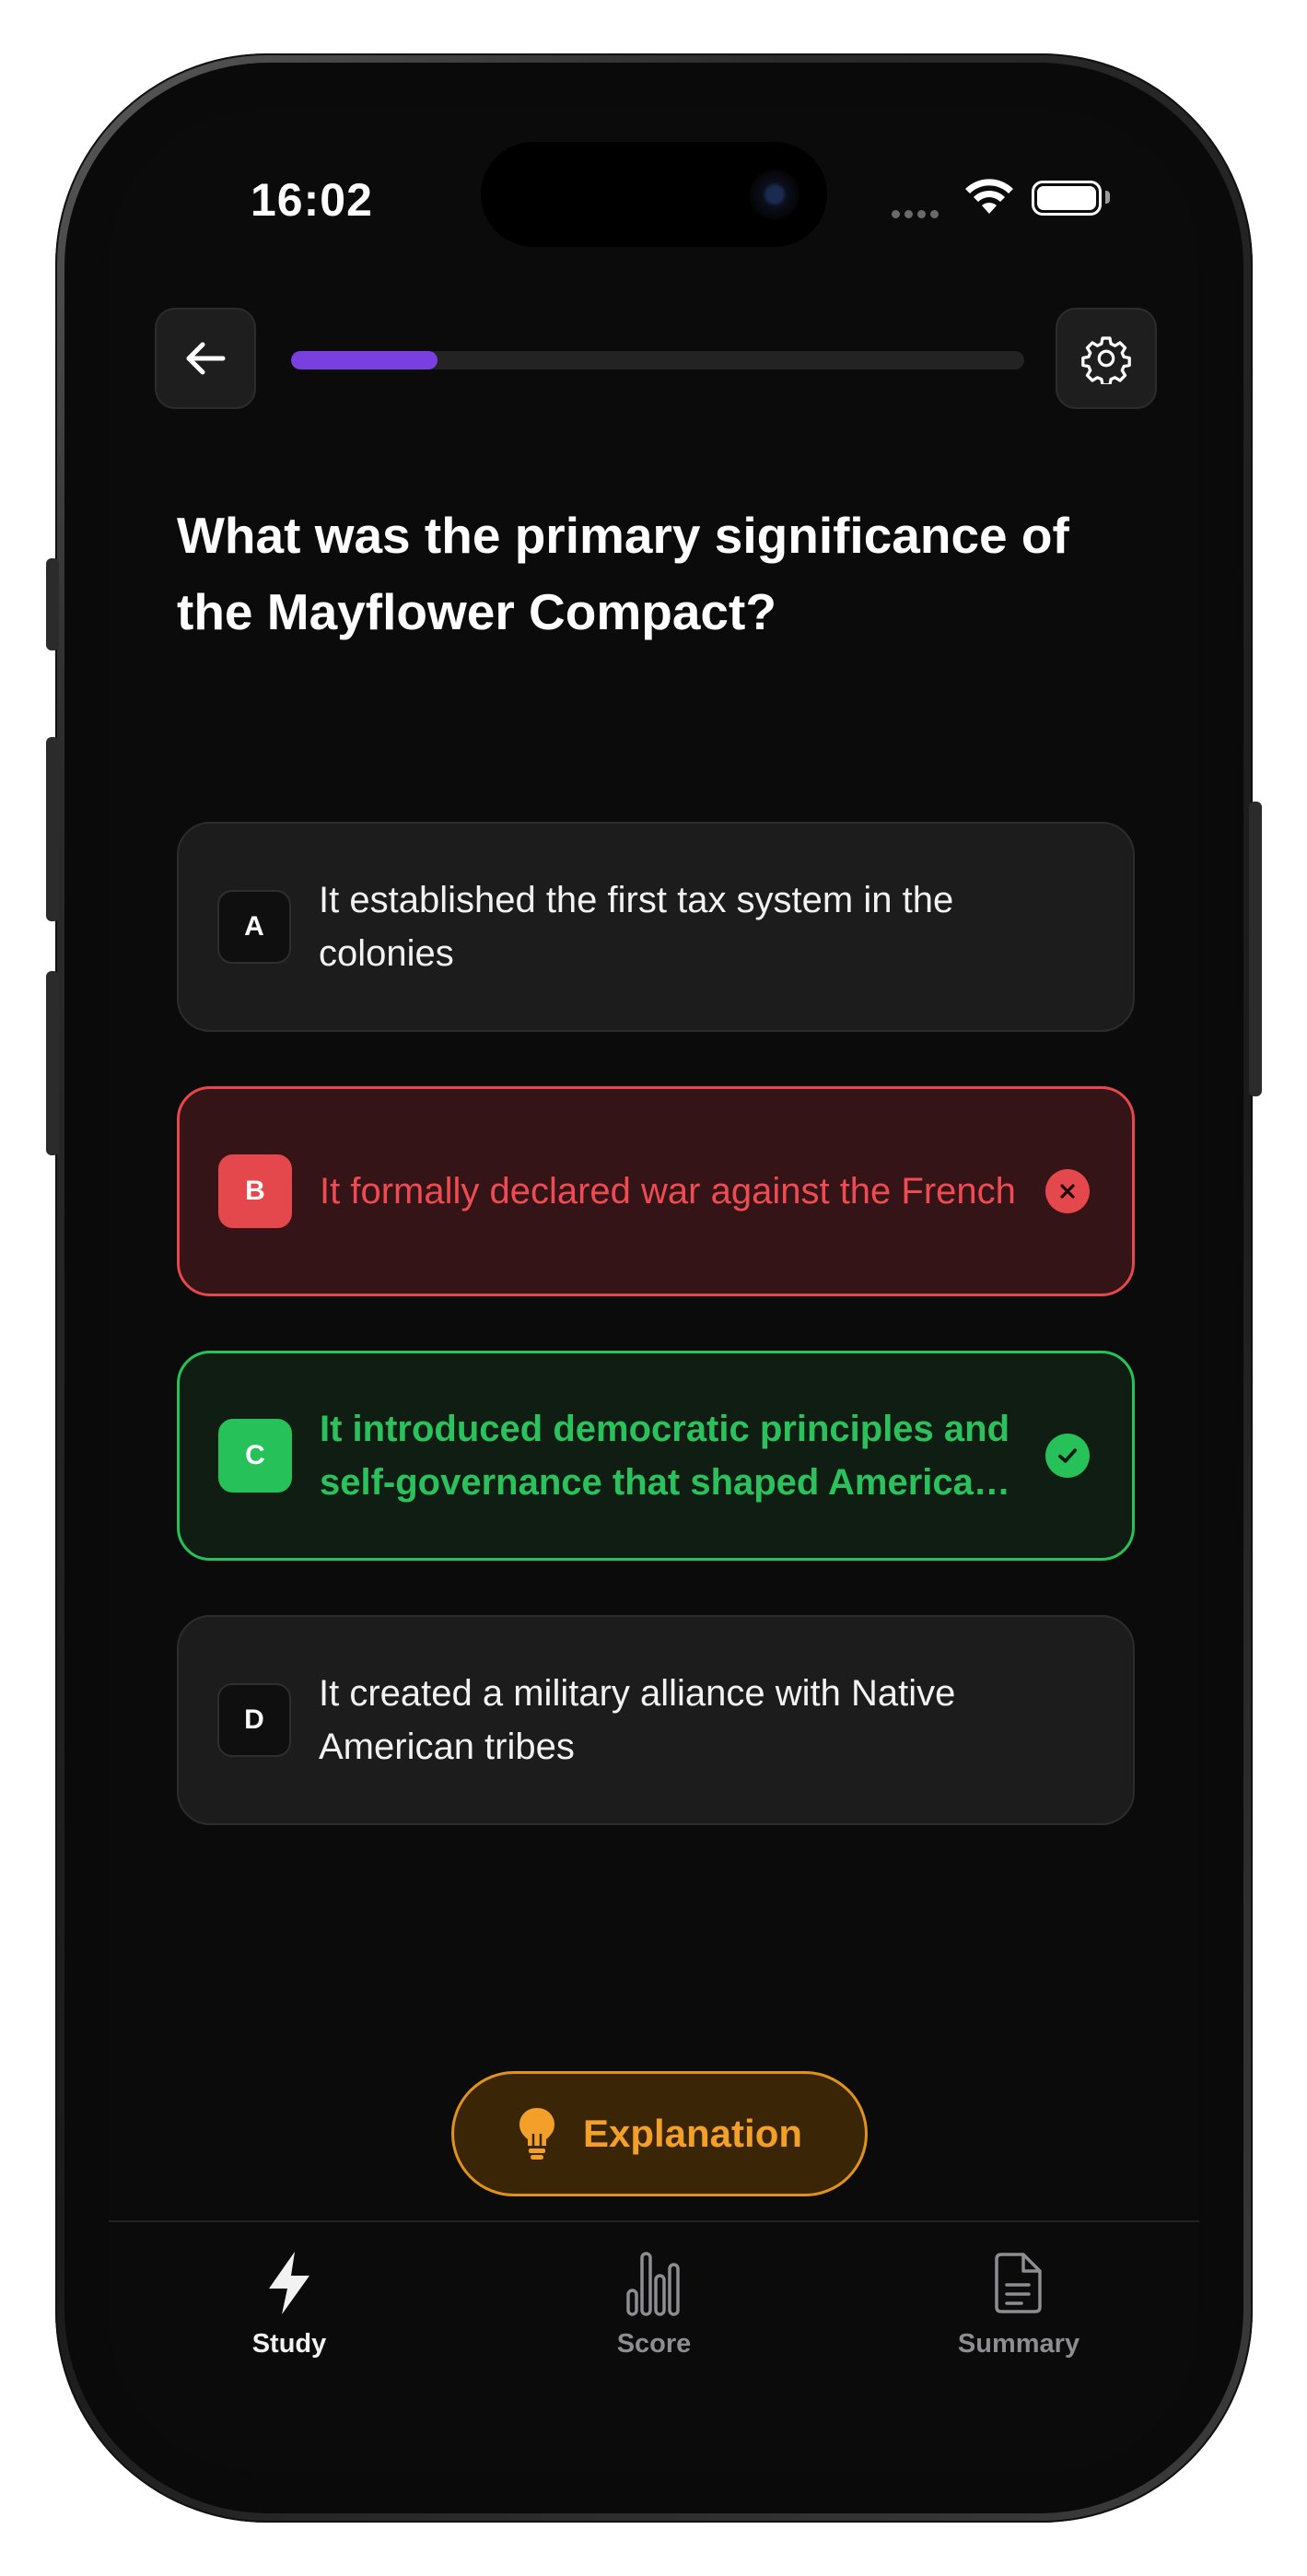  What do you see at coordinates (654, 2317) in the screenshot?
I see `tab-score: Score` at bounding box center [654, 2317].